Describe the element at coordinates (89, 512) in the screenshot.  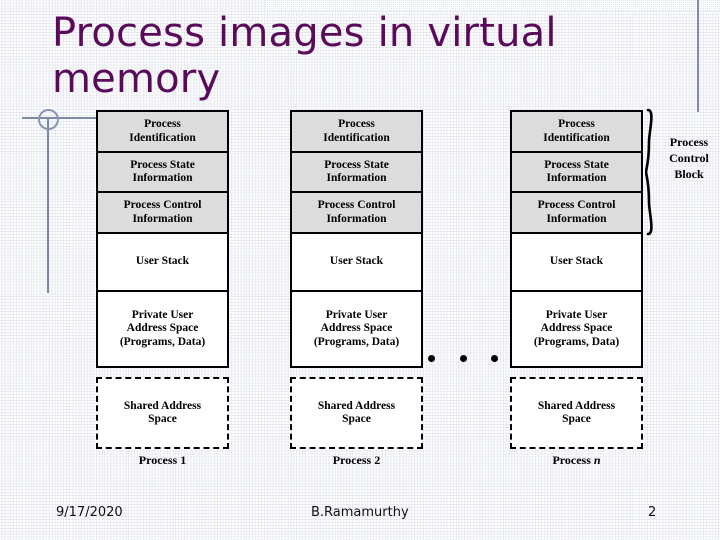
I see `footer-date: 9/17/2020` at that location.